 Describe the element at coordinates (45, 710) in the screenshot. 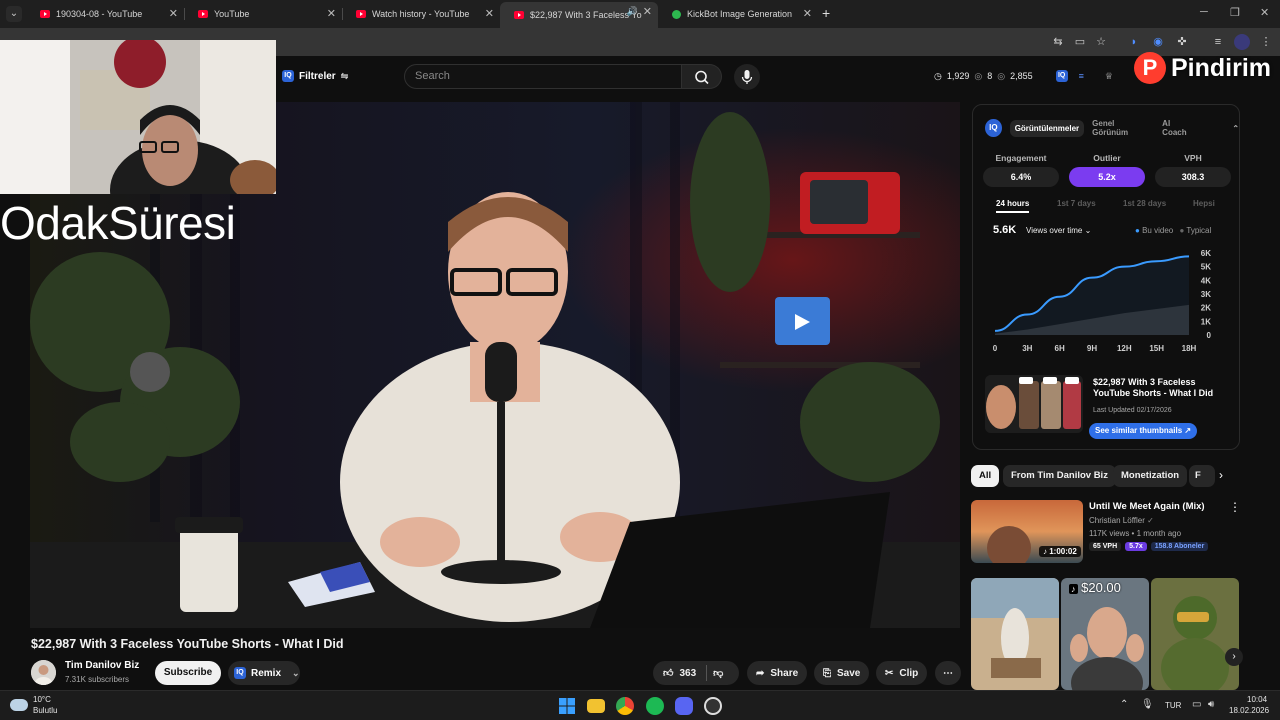

I see `weather-description: Bulutlu` at that location.